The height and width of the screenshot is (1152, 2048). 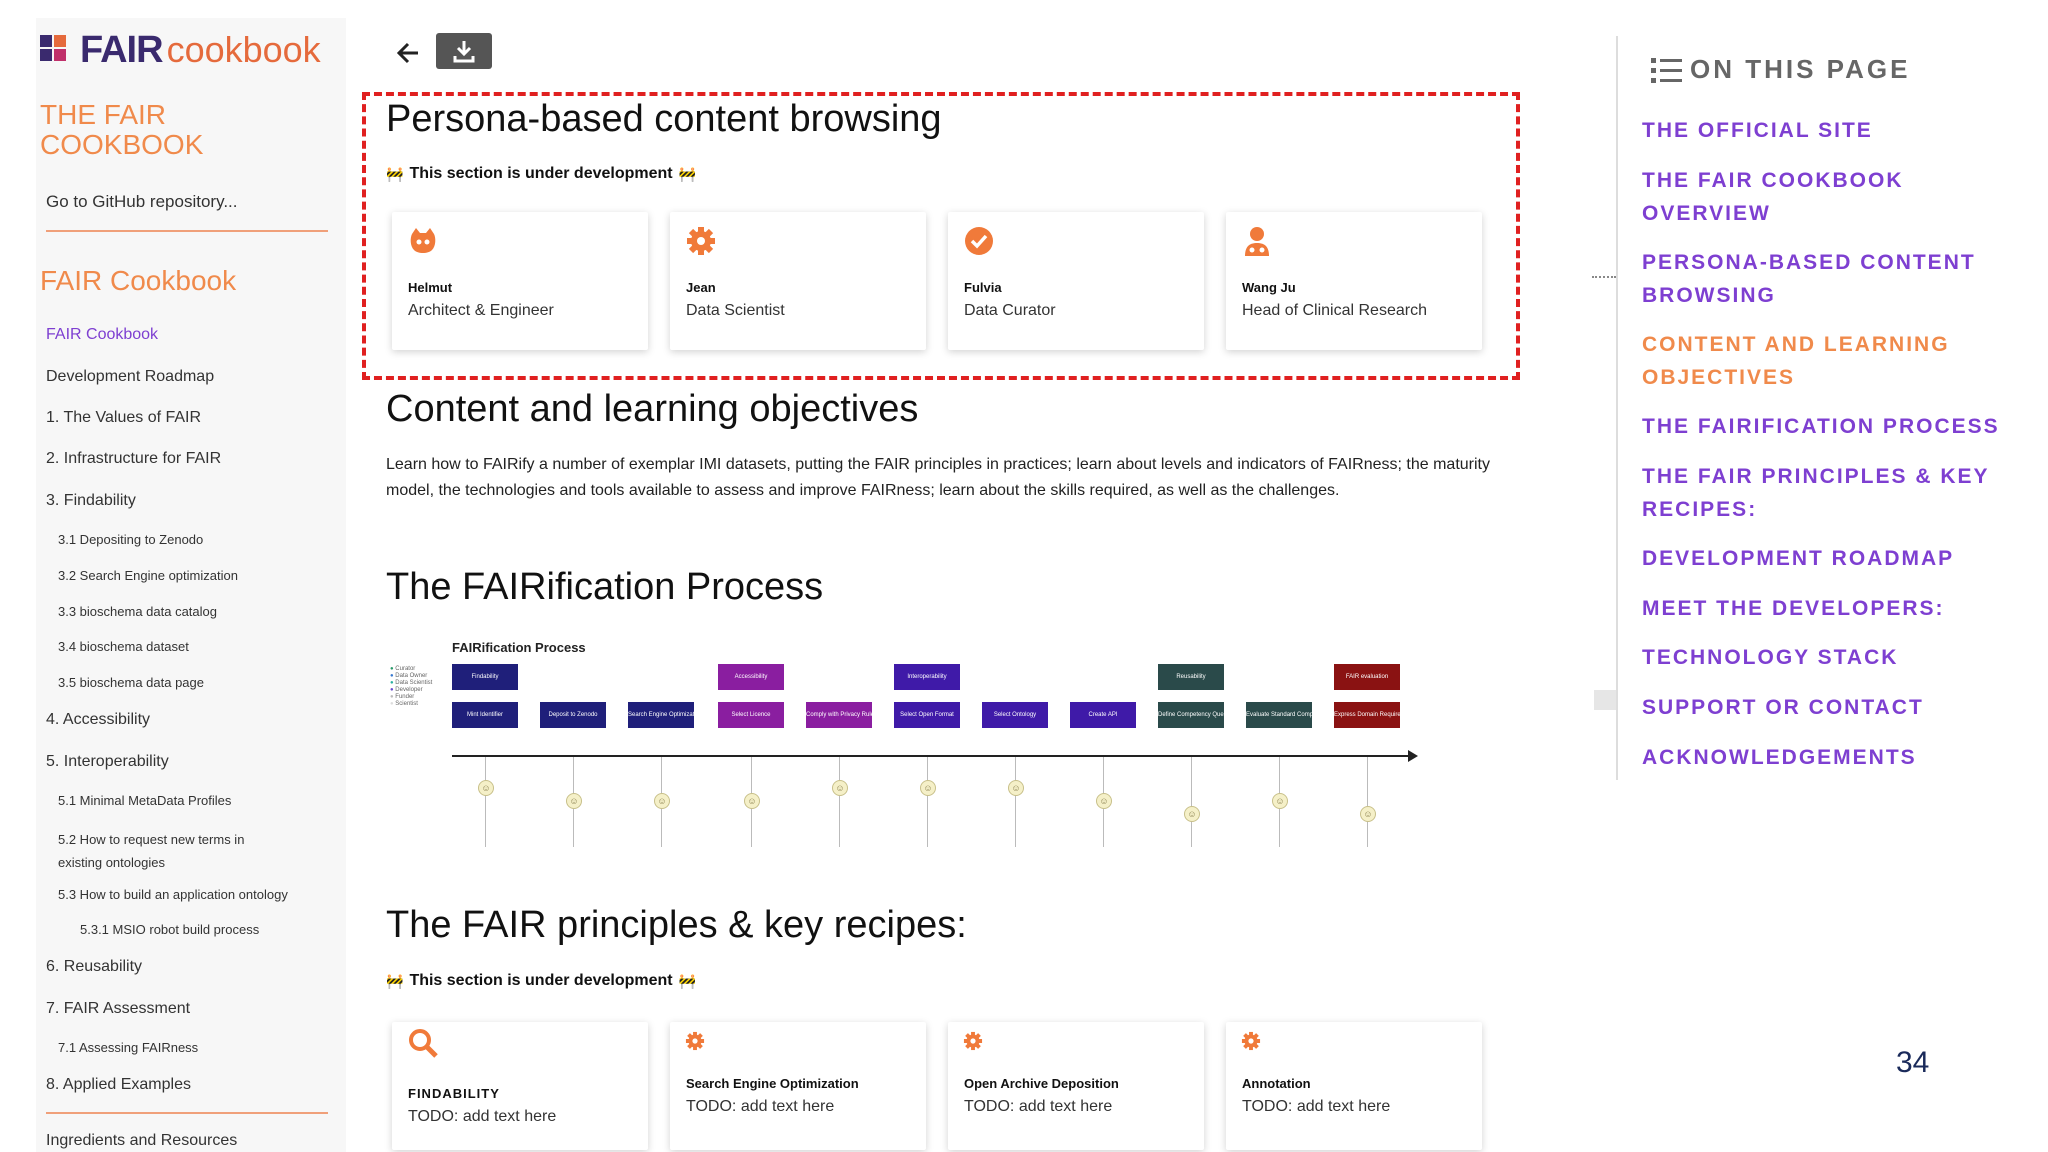 What do you see at coordinates (485, 715) in the screenshot?
I see `step-mint-identifier: Mint Identifier` at bounding box center [485, 715].